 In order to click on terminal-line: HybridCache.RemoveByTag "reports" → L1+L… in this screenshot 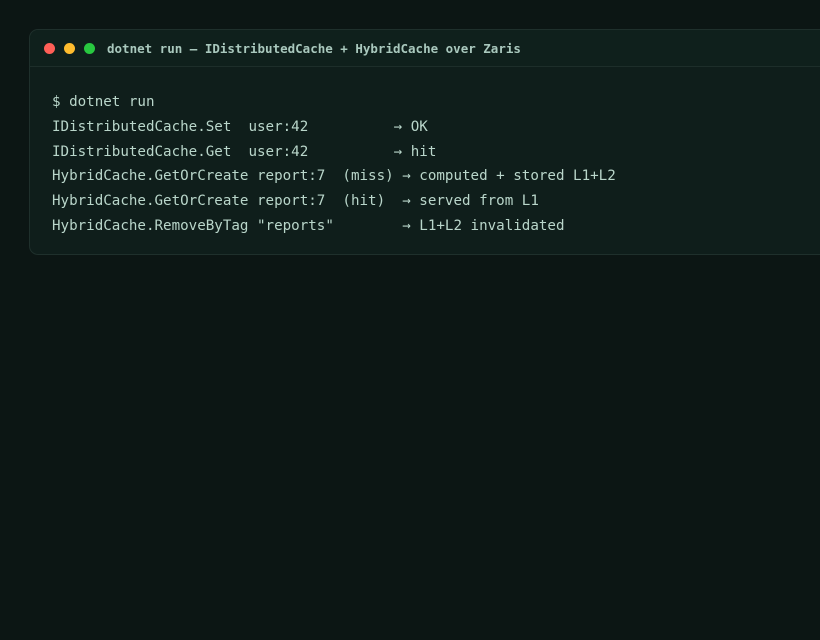, I will do `click(308, 225)`.